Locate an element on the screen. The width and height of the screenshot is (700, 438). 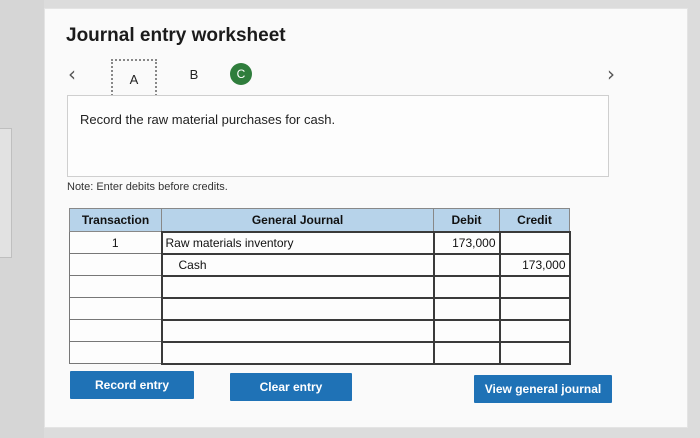
side-tab is located at coordinates (6, 193).